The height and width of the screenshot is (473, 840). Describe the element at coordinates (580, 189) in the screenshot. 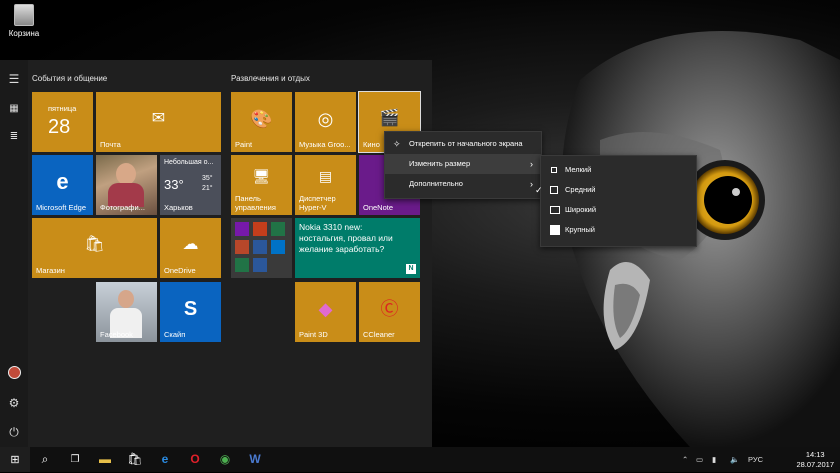

I see `menu-item-label: Средний` at that location.